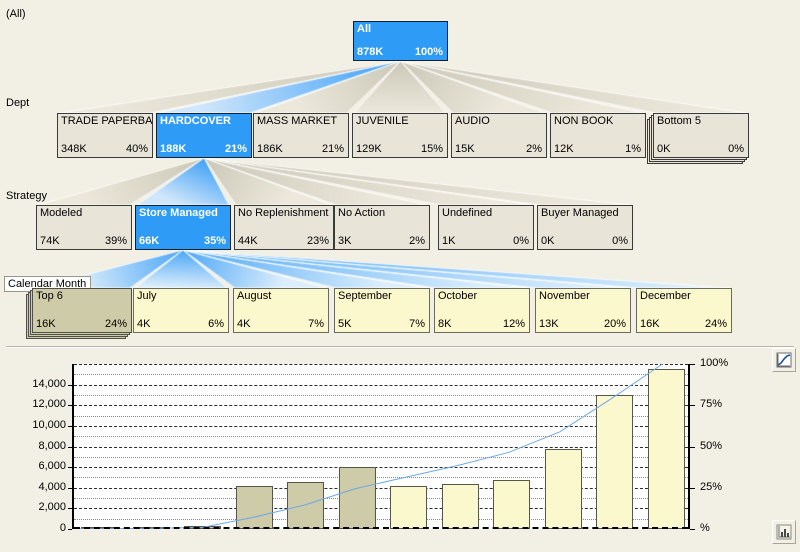 This screenshot has width=800, height=552. I want to click on tree-node-calendar-month-october-title: October, so click(458, 296).